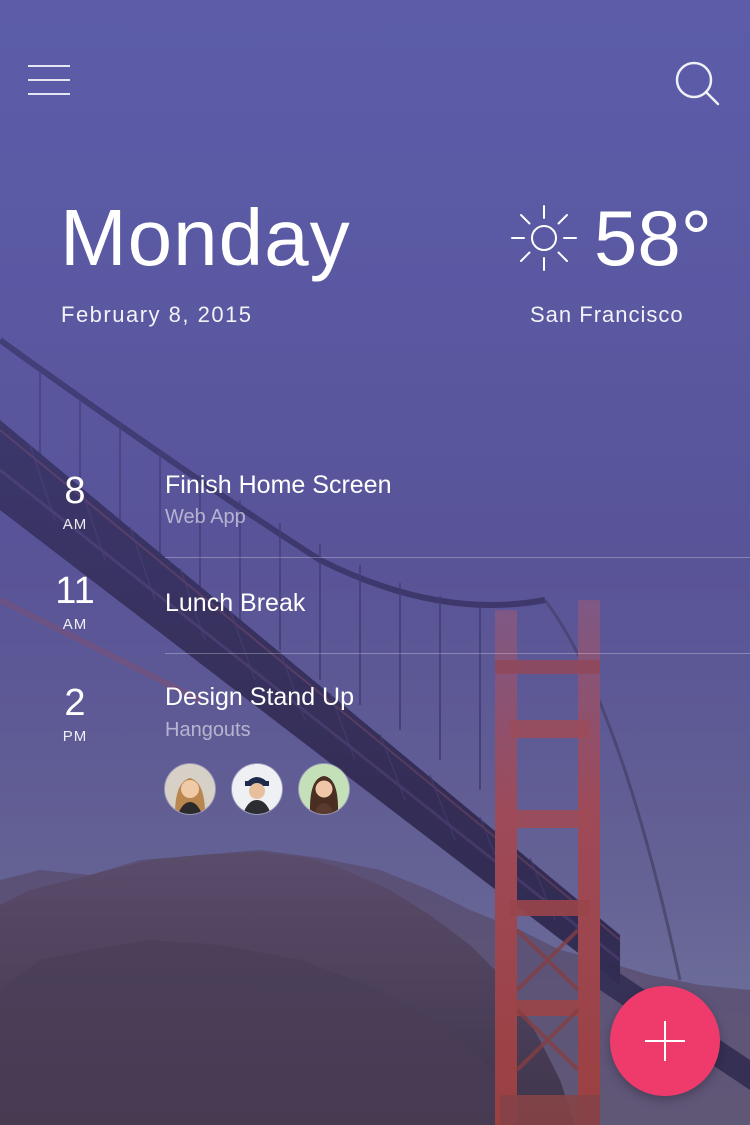 The width and height of the screenshot is (750, 1125). I want to click on event-hour: 2, so click(75, 703).